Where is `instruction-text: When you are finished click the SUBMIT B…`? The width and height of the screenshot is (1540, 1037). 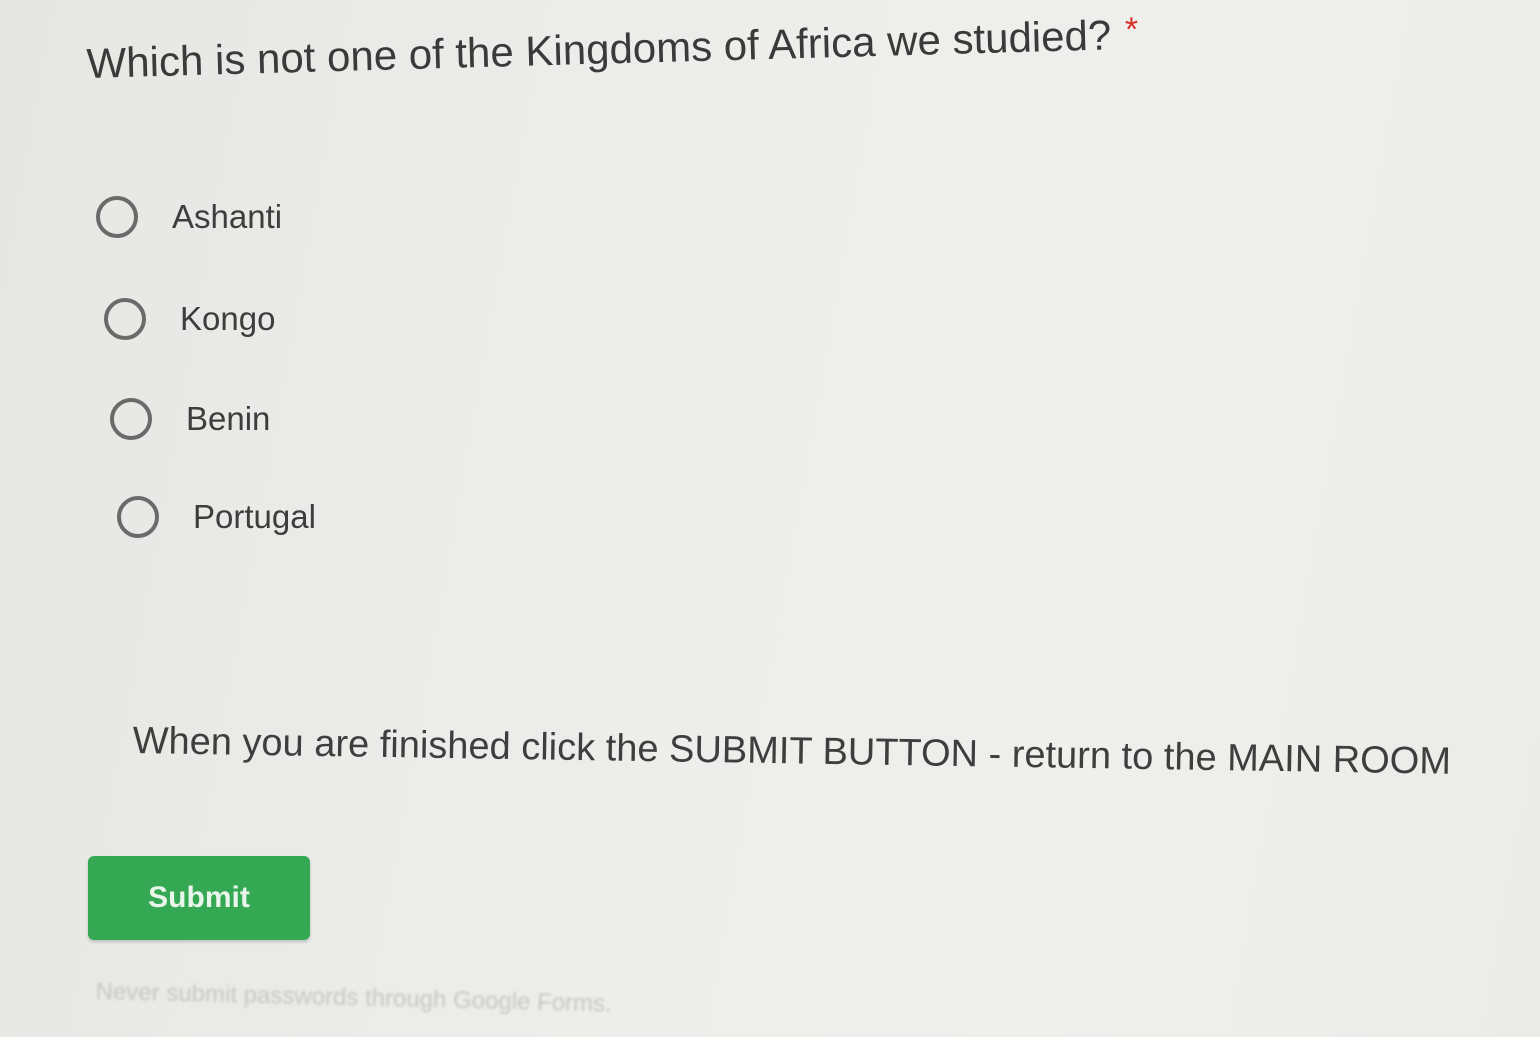
instruction-text: When you are finished click the SUBMIT B… is located at coordinates (792, 751).